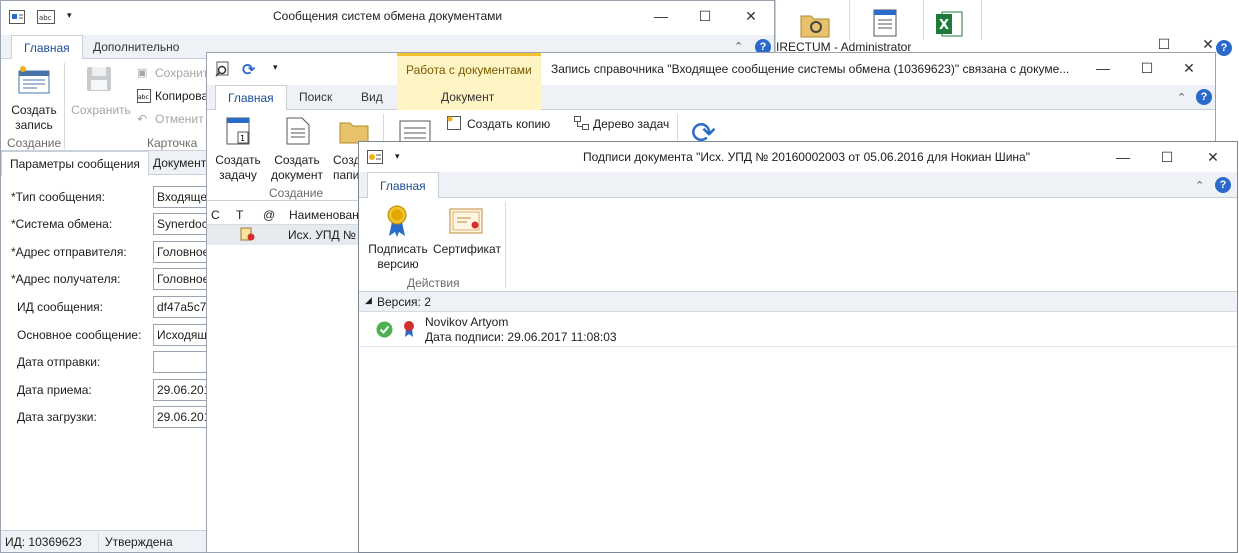  What do you see at coordinates (183, 197) in the screenshot?
I see `message-type-field: Входящее` at bounding box center [183, 197].